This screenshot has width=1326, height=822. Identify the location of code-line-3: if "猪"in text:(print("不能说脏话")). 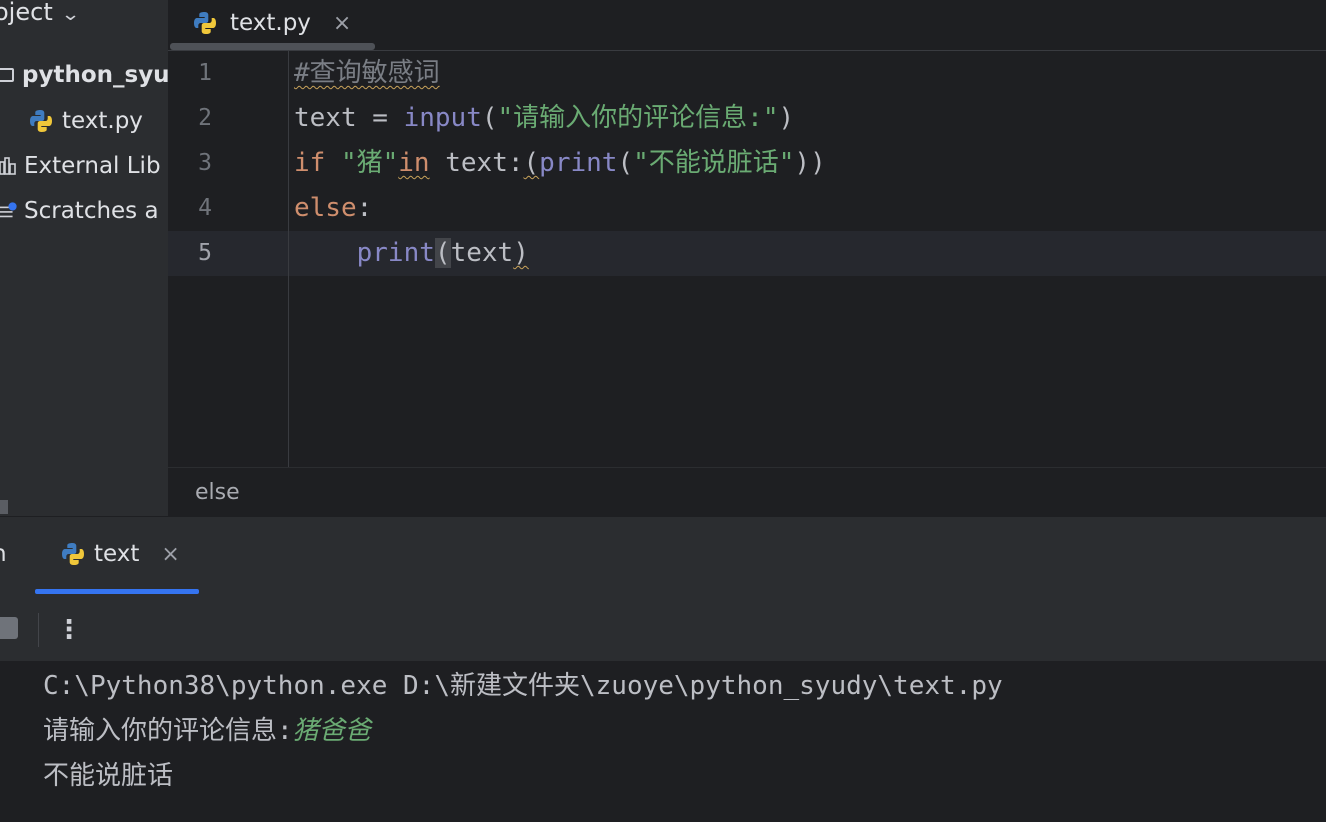
(560, 163).